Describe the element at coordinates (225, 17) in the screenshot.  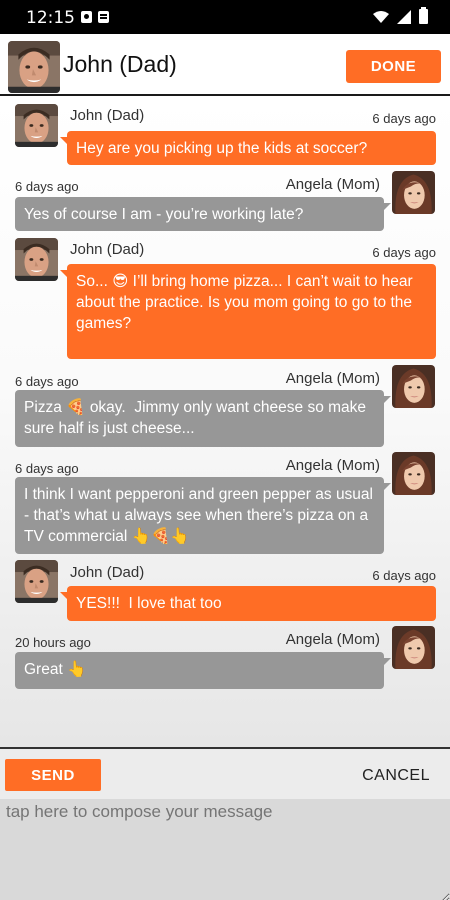
I see `status-bar: 12:15` at that location.